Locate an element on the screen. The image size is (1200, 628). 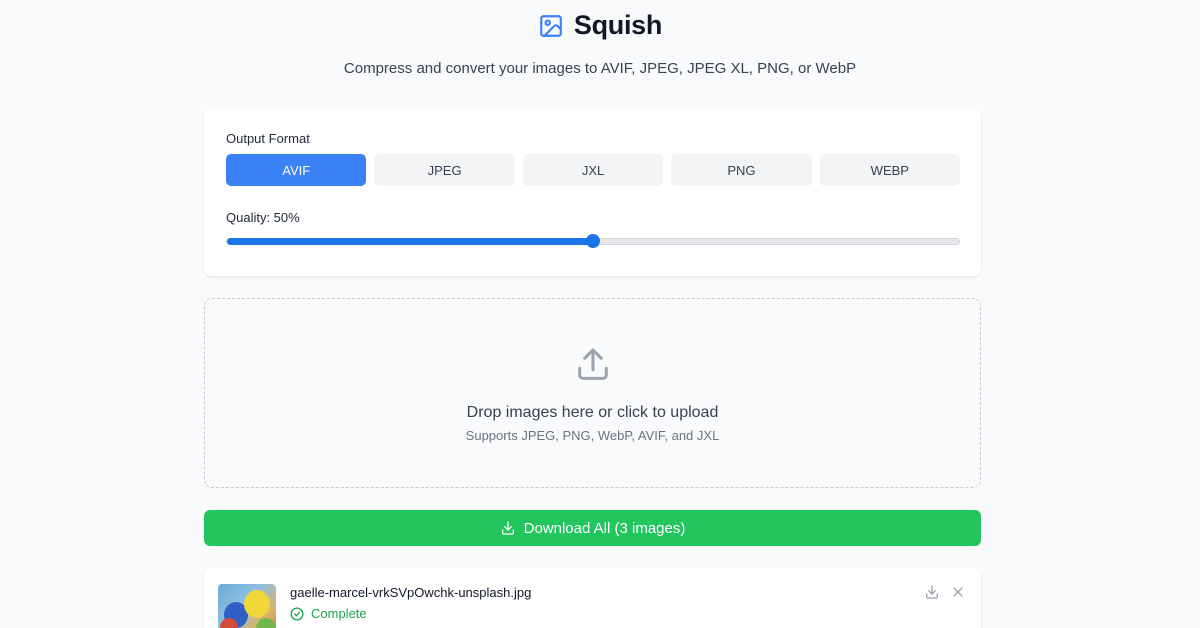
file-name: gaelle-marcel-vrkSVpOwchk-unsplash.jpg is located at coordinates (411, 592).